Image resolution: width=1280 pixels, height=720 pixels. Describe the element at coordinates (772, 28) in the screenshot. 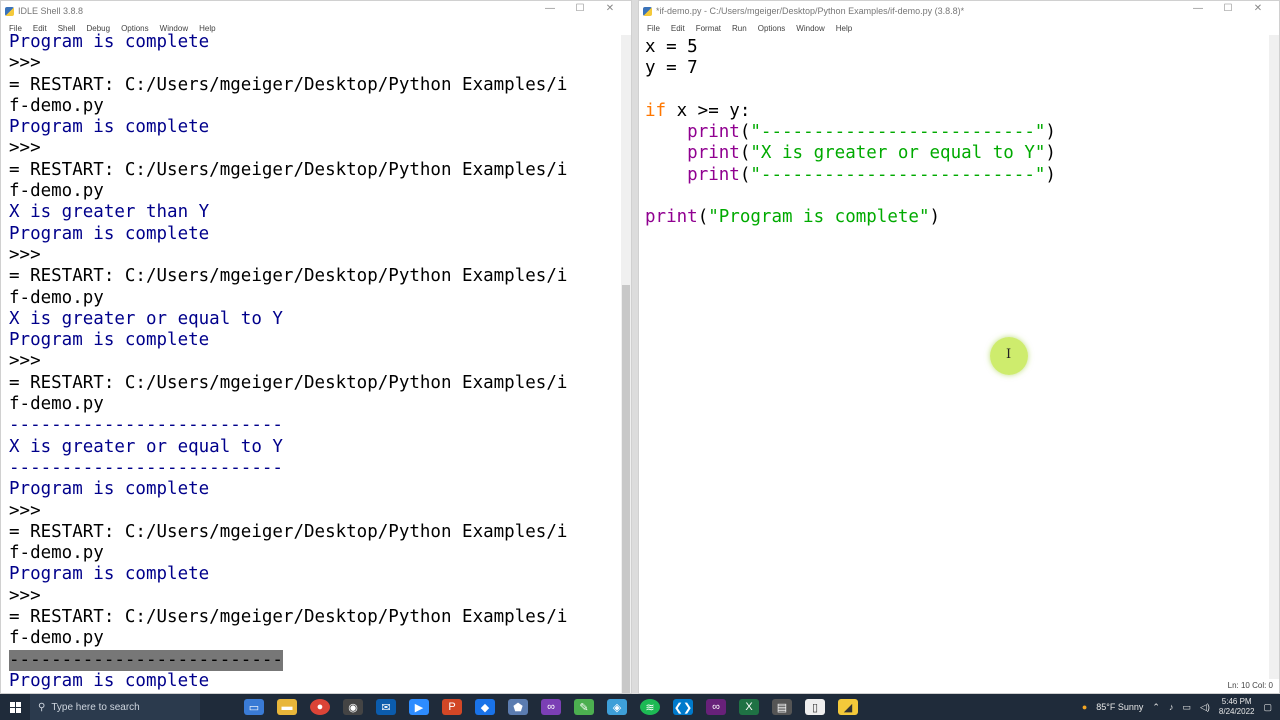

I see `editor-menu-options: Options` at that location.